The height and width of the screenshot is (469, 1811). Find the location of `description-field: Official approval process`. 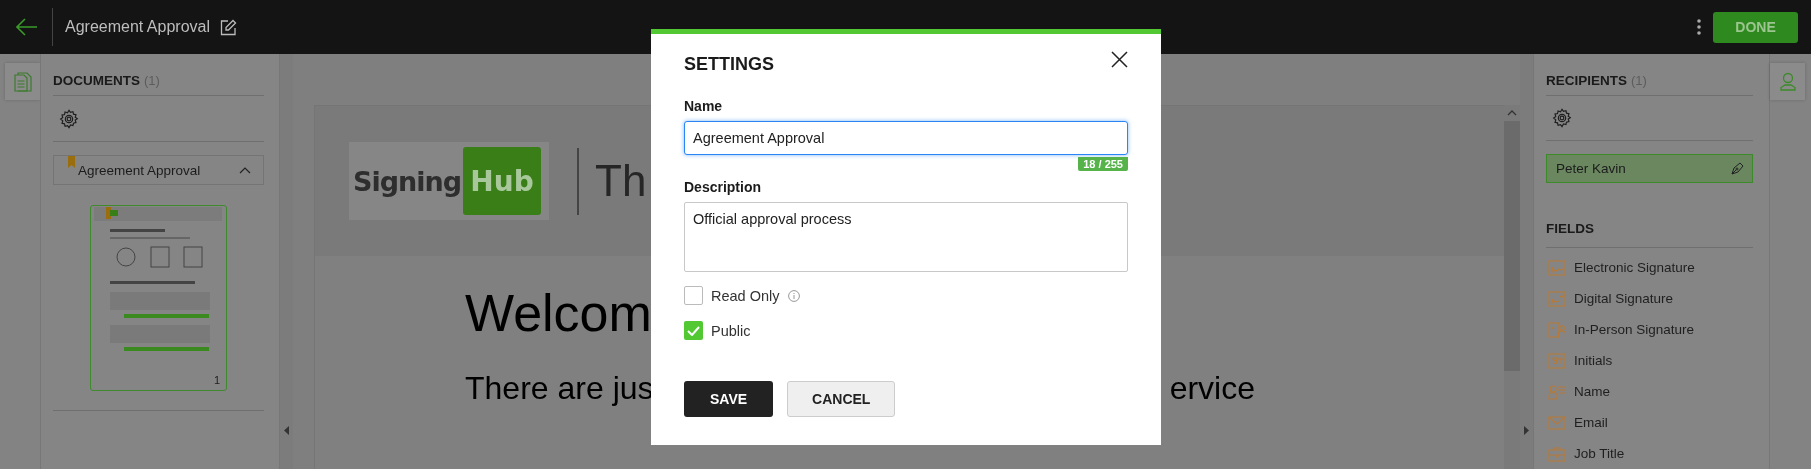

description-field: Official approval process is located at coordinates (906, 237).